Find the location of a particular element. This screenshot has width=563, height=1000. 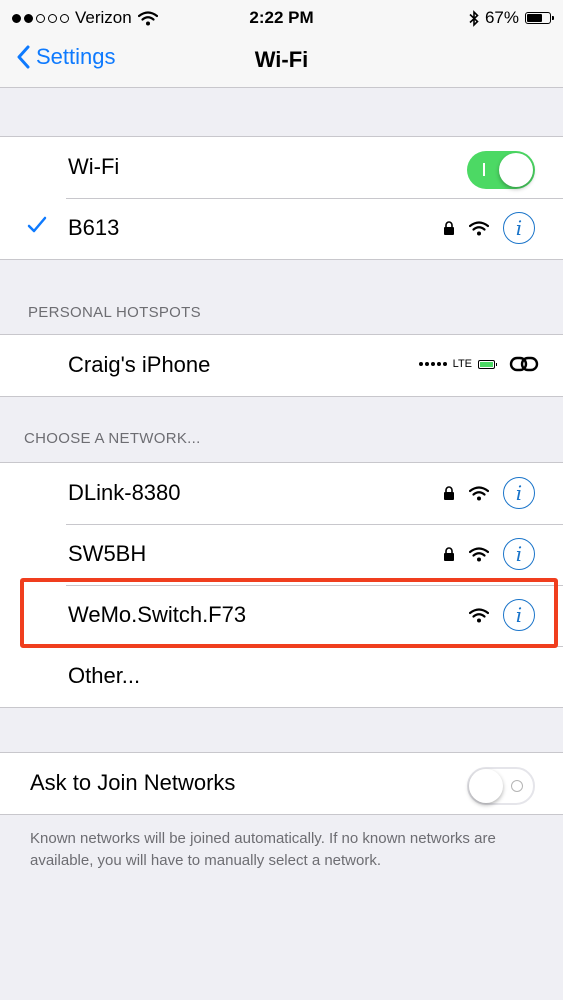

checkmark-icon is located at coordinates (37, 224).